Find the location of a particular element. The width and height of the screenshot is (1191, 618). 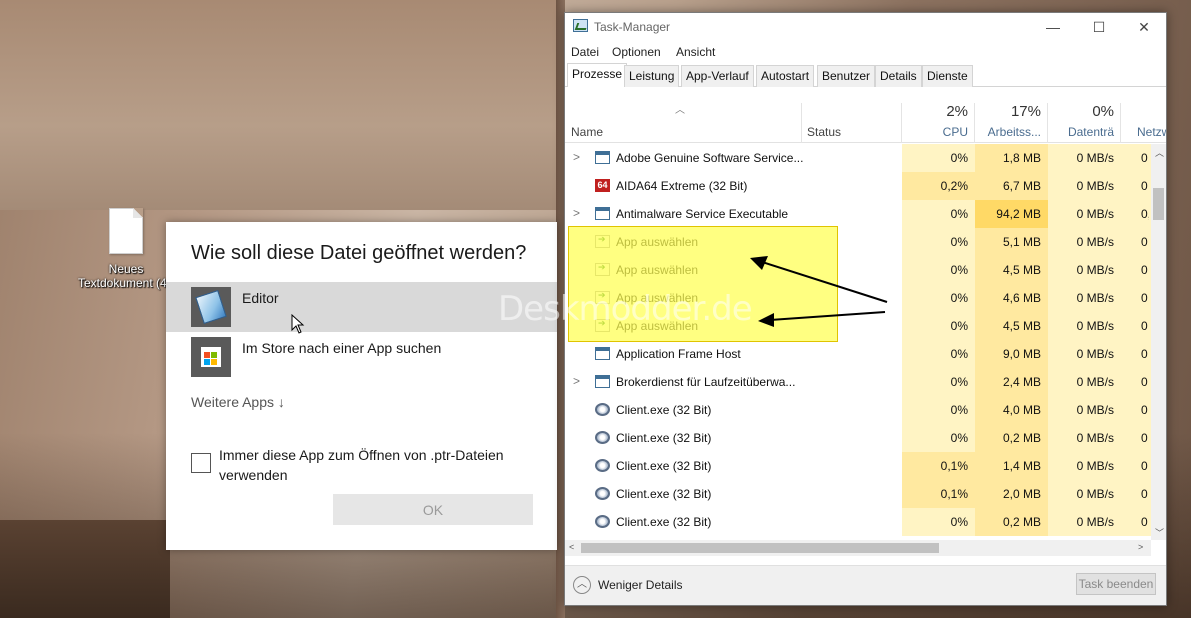

process-memory-value: 2,4 MB is located at coordinates (1021, 382).